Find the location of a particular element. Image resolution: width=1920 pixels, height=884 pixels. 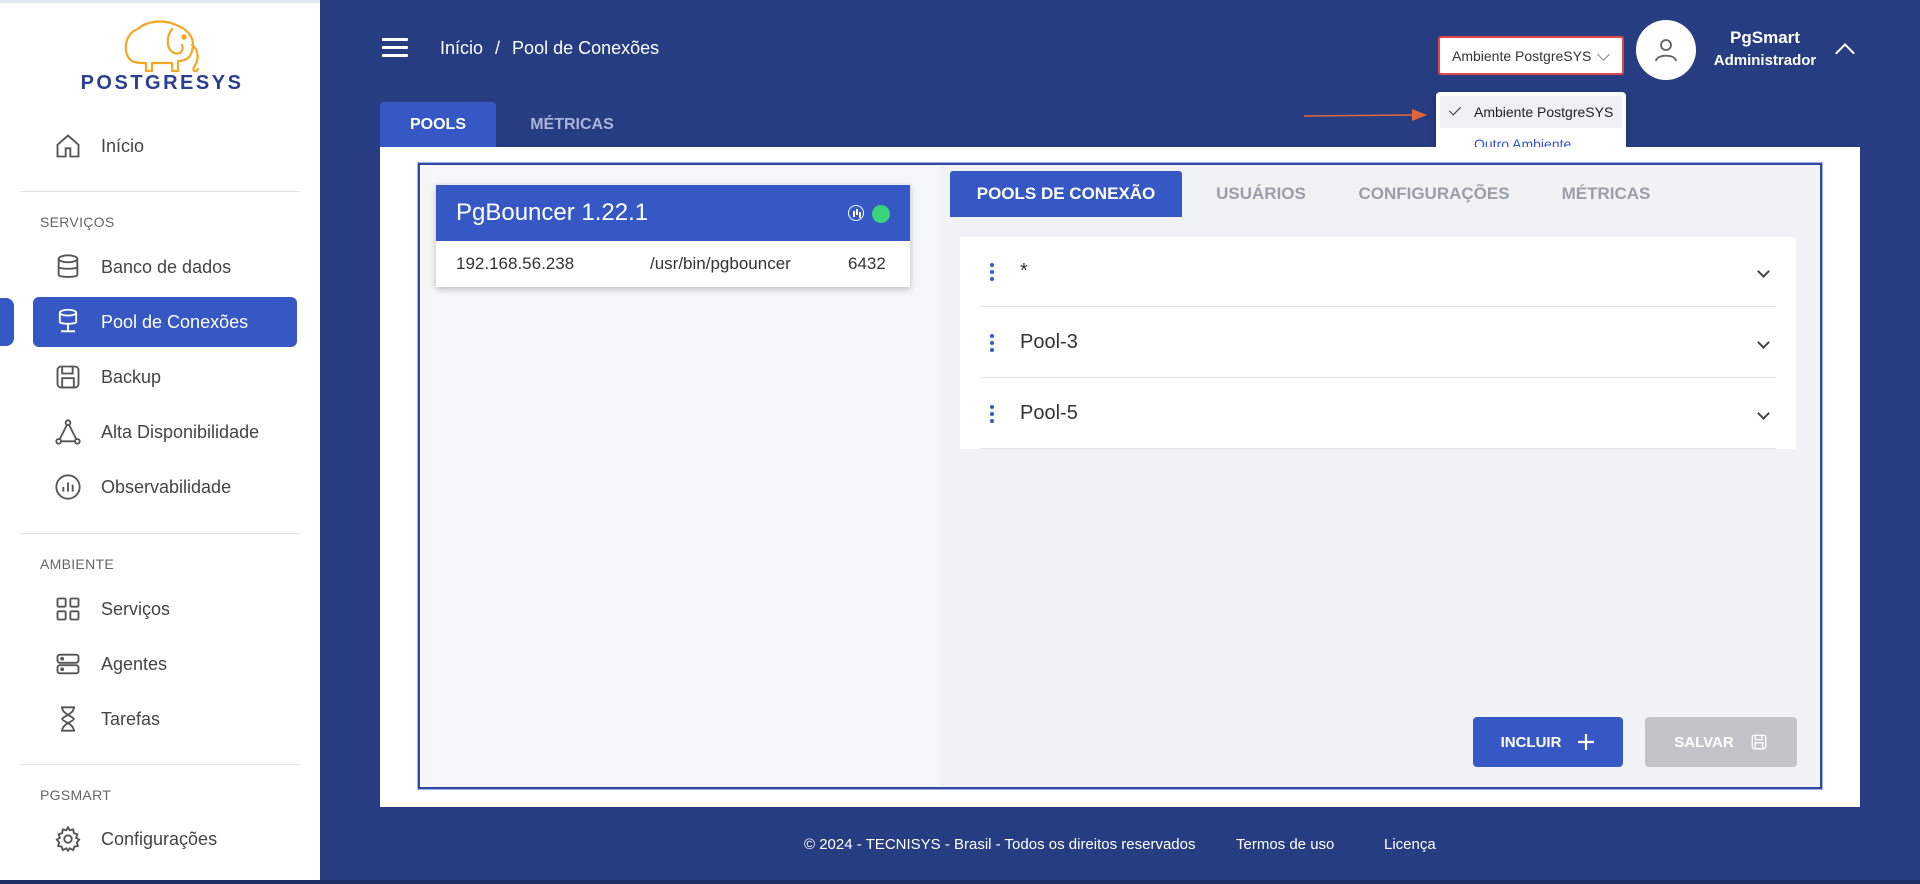

save-disk-icon is located at coordinates (68, 377).